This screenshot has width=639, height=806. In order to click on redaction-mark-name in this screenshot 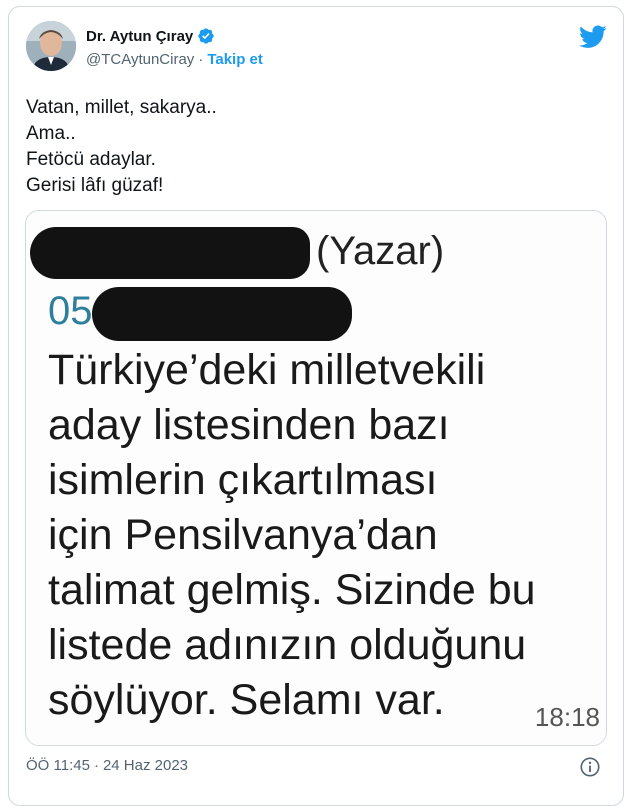, I will do `click(170, 253)`.